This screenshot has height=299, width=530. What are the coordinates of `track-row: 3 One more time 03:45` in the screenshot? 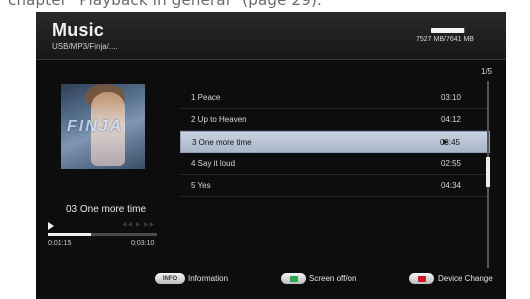 It's located at (335, 142).